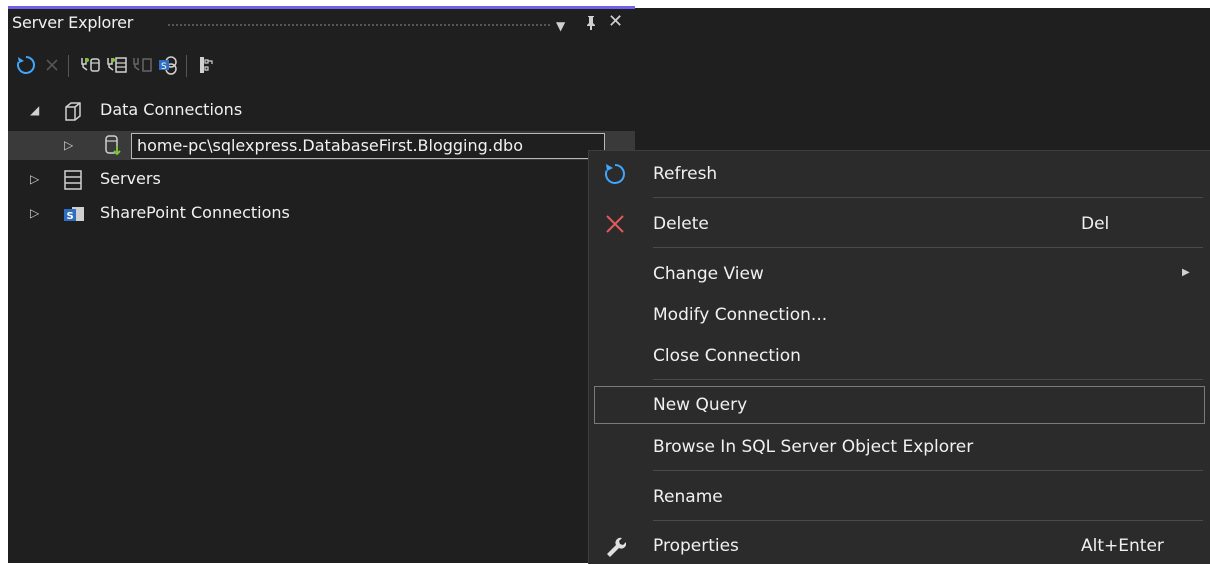  Describe the element at coordinates (681, 224) in the screenshot. I see `menu-label: Delete` at that location.